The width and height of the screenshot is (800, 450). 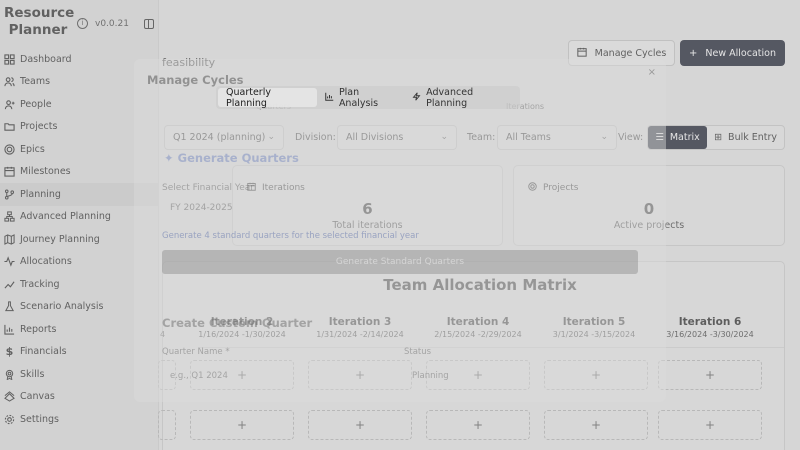 I want to click on tab-label: Advanced Planning, so click(x=450, y=97).